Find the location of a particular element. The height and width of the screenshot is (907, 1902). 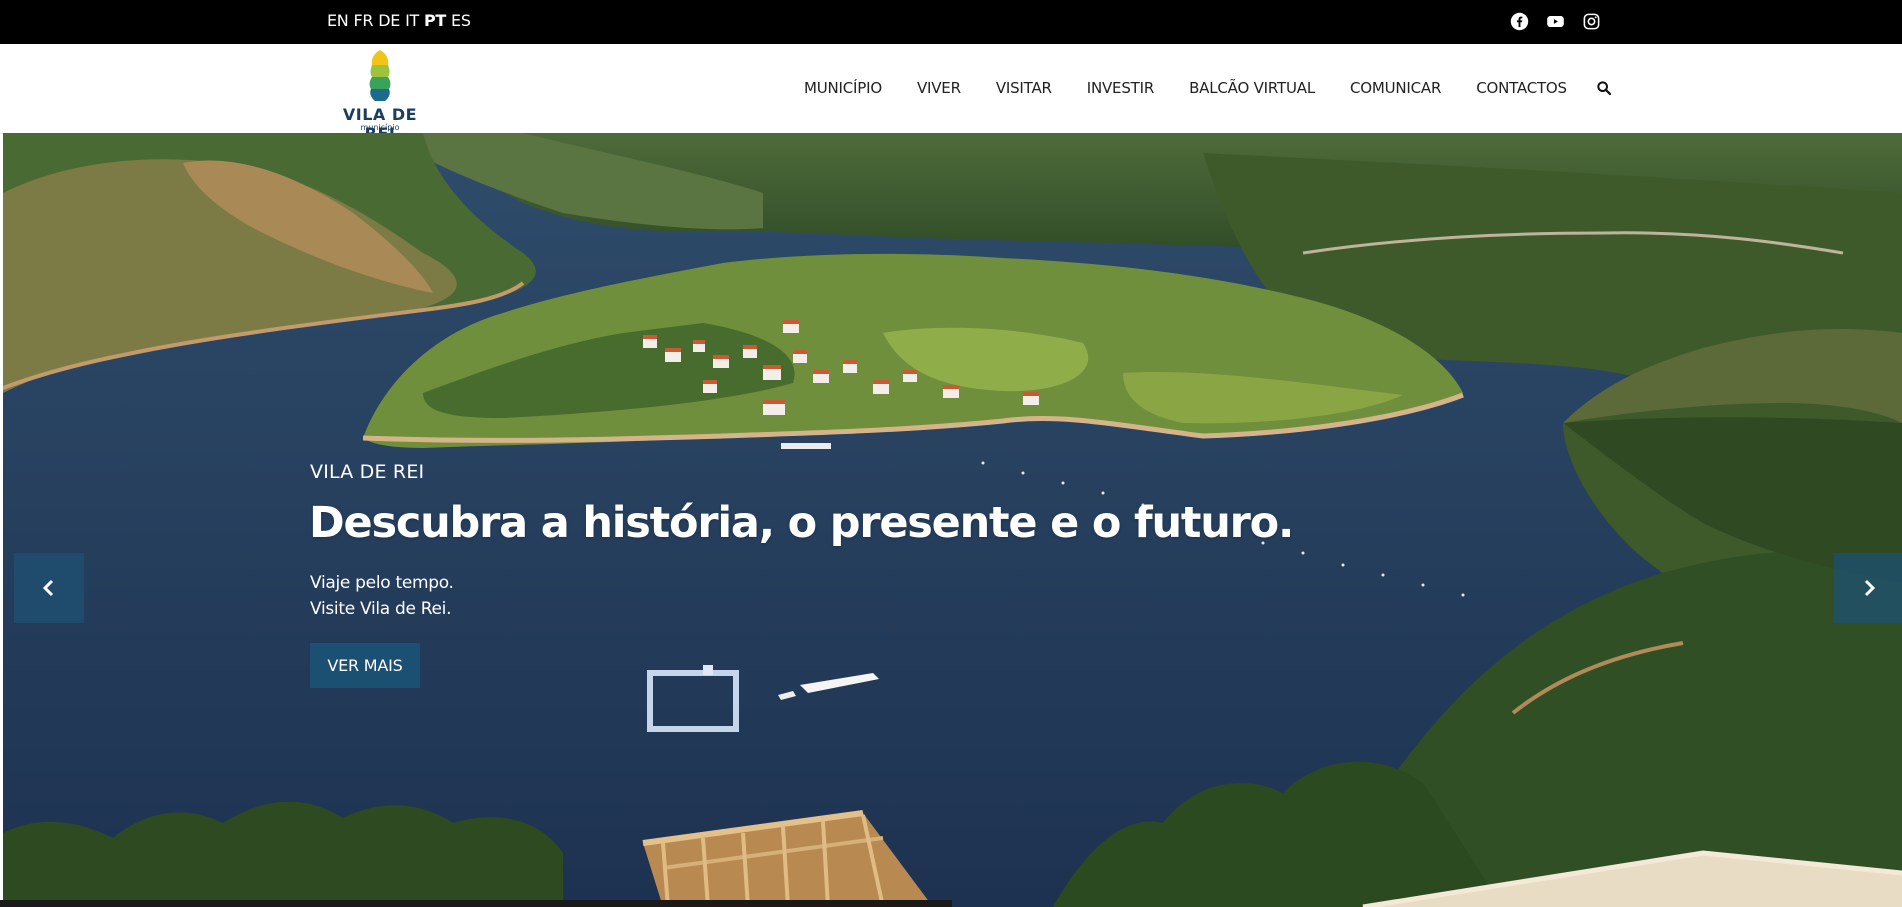

site-logo: VILA DE REI município is located at coordinates (380, 96).